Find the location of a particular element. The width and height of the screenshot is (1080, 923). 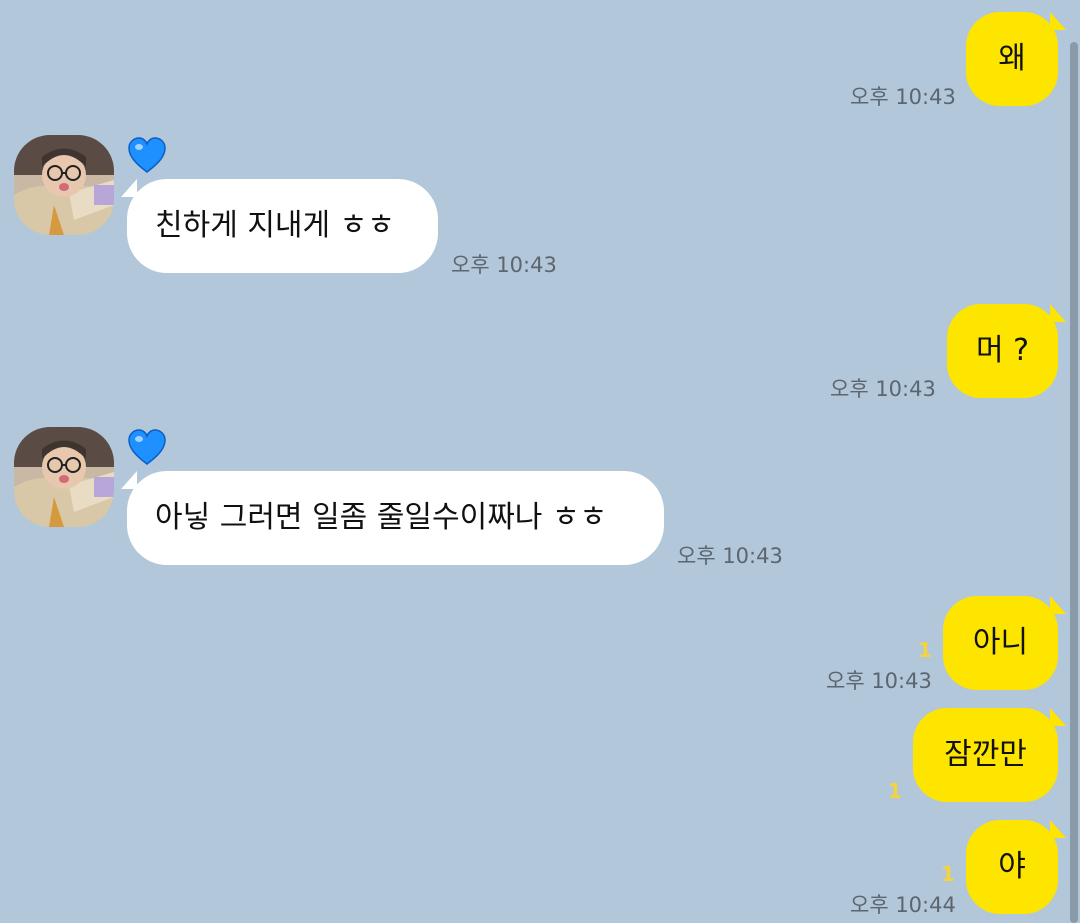

their-message-bubble: 친하게 지내게 ㅎㅎ is located at coordinates (282, 226).